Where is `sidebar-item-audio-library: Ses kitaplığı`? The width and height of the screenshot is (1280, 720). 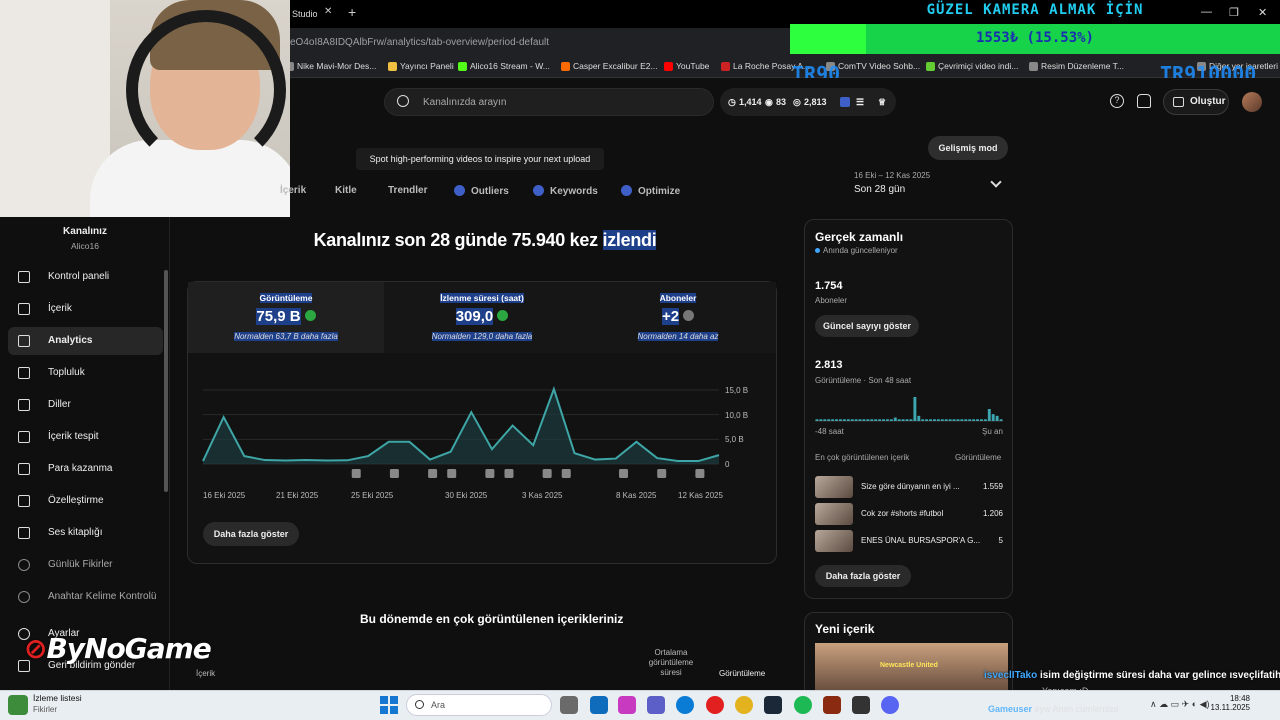 sidebar-item-audio-library: Ses kitaplığı is located at coordinates (85, 533).